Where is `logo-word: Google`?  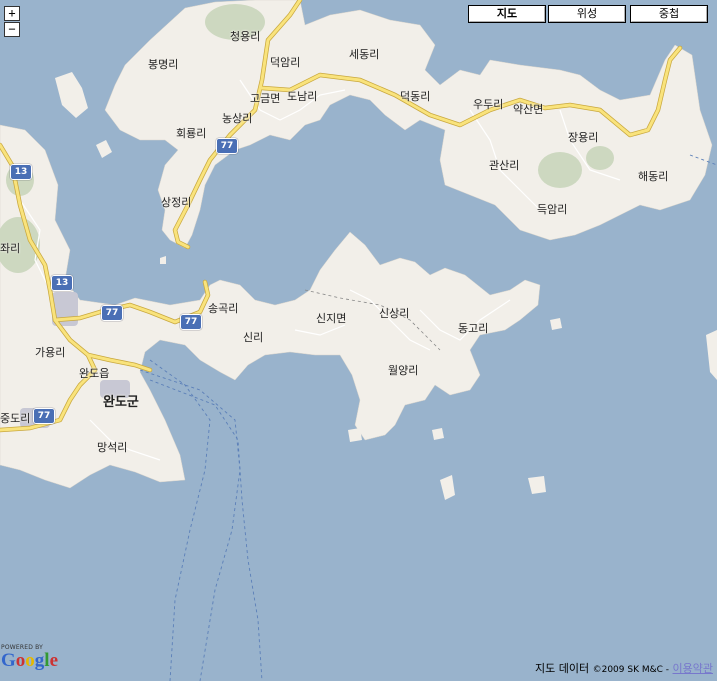
logo-word: Google is located at coordinates (29, 660).